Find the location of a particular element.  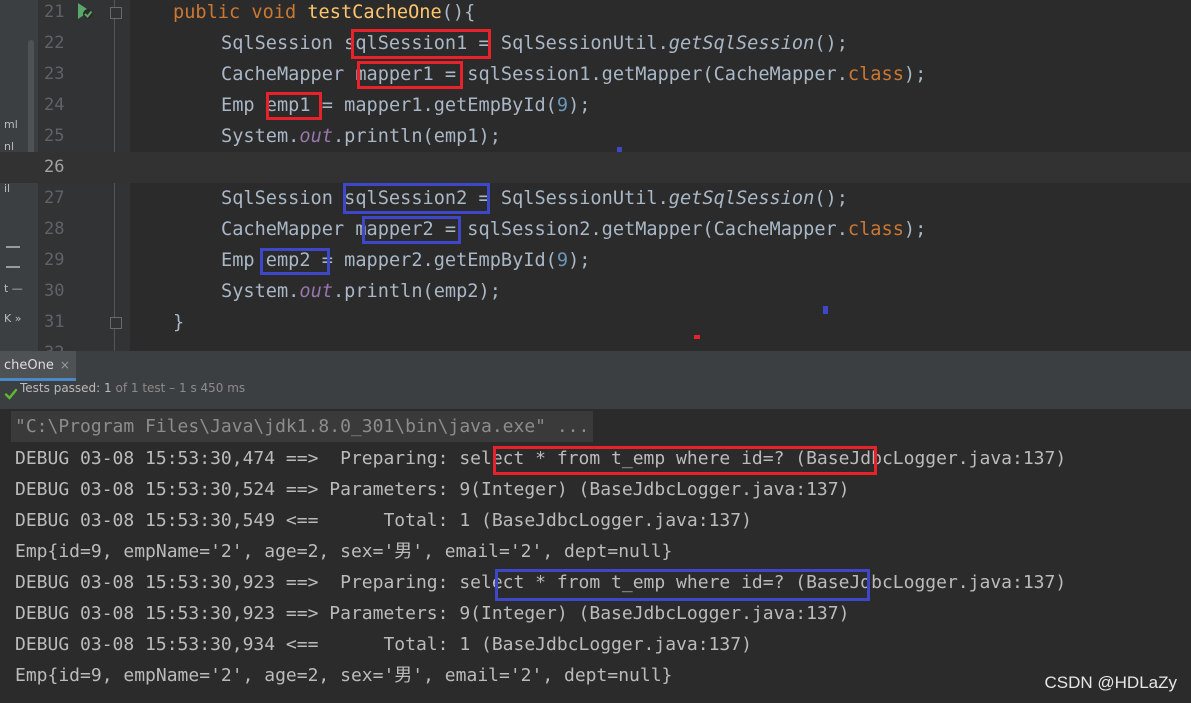

line-number: 28 is located at coordinates (54, 229).